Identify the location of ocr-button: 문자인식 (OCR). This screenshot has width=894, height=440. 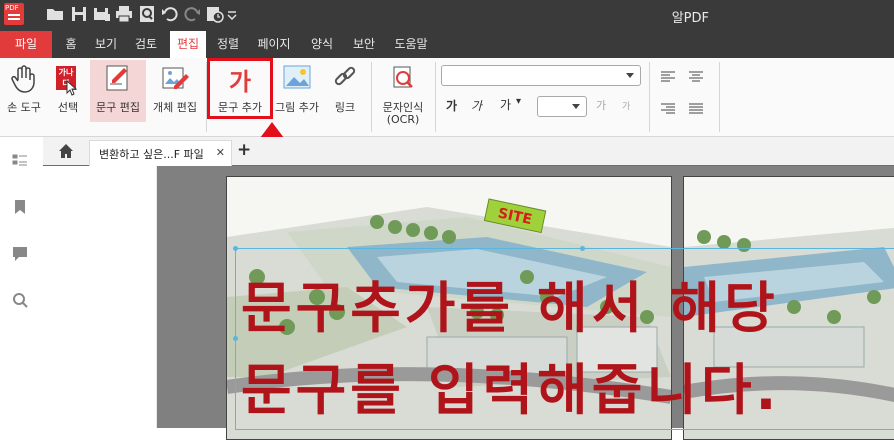
(403, 96).